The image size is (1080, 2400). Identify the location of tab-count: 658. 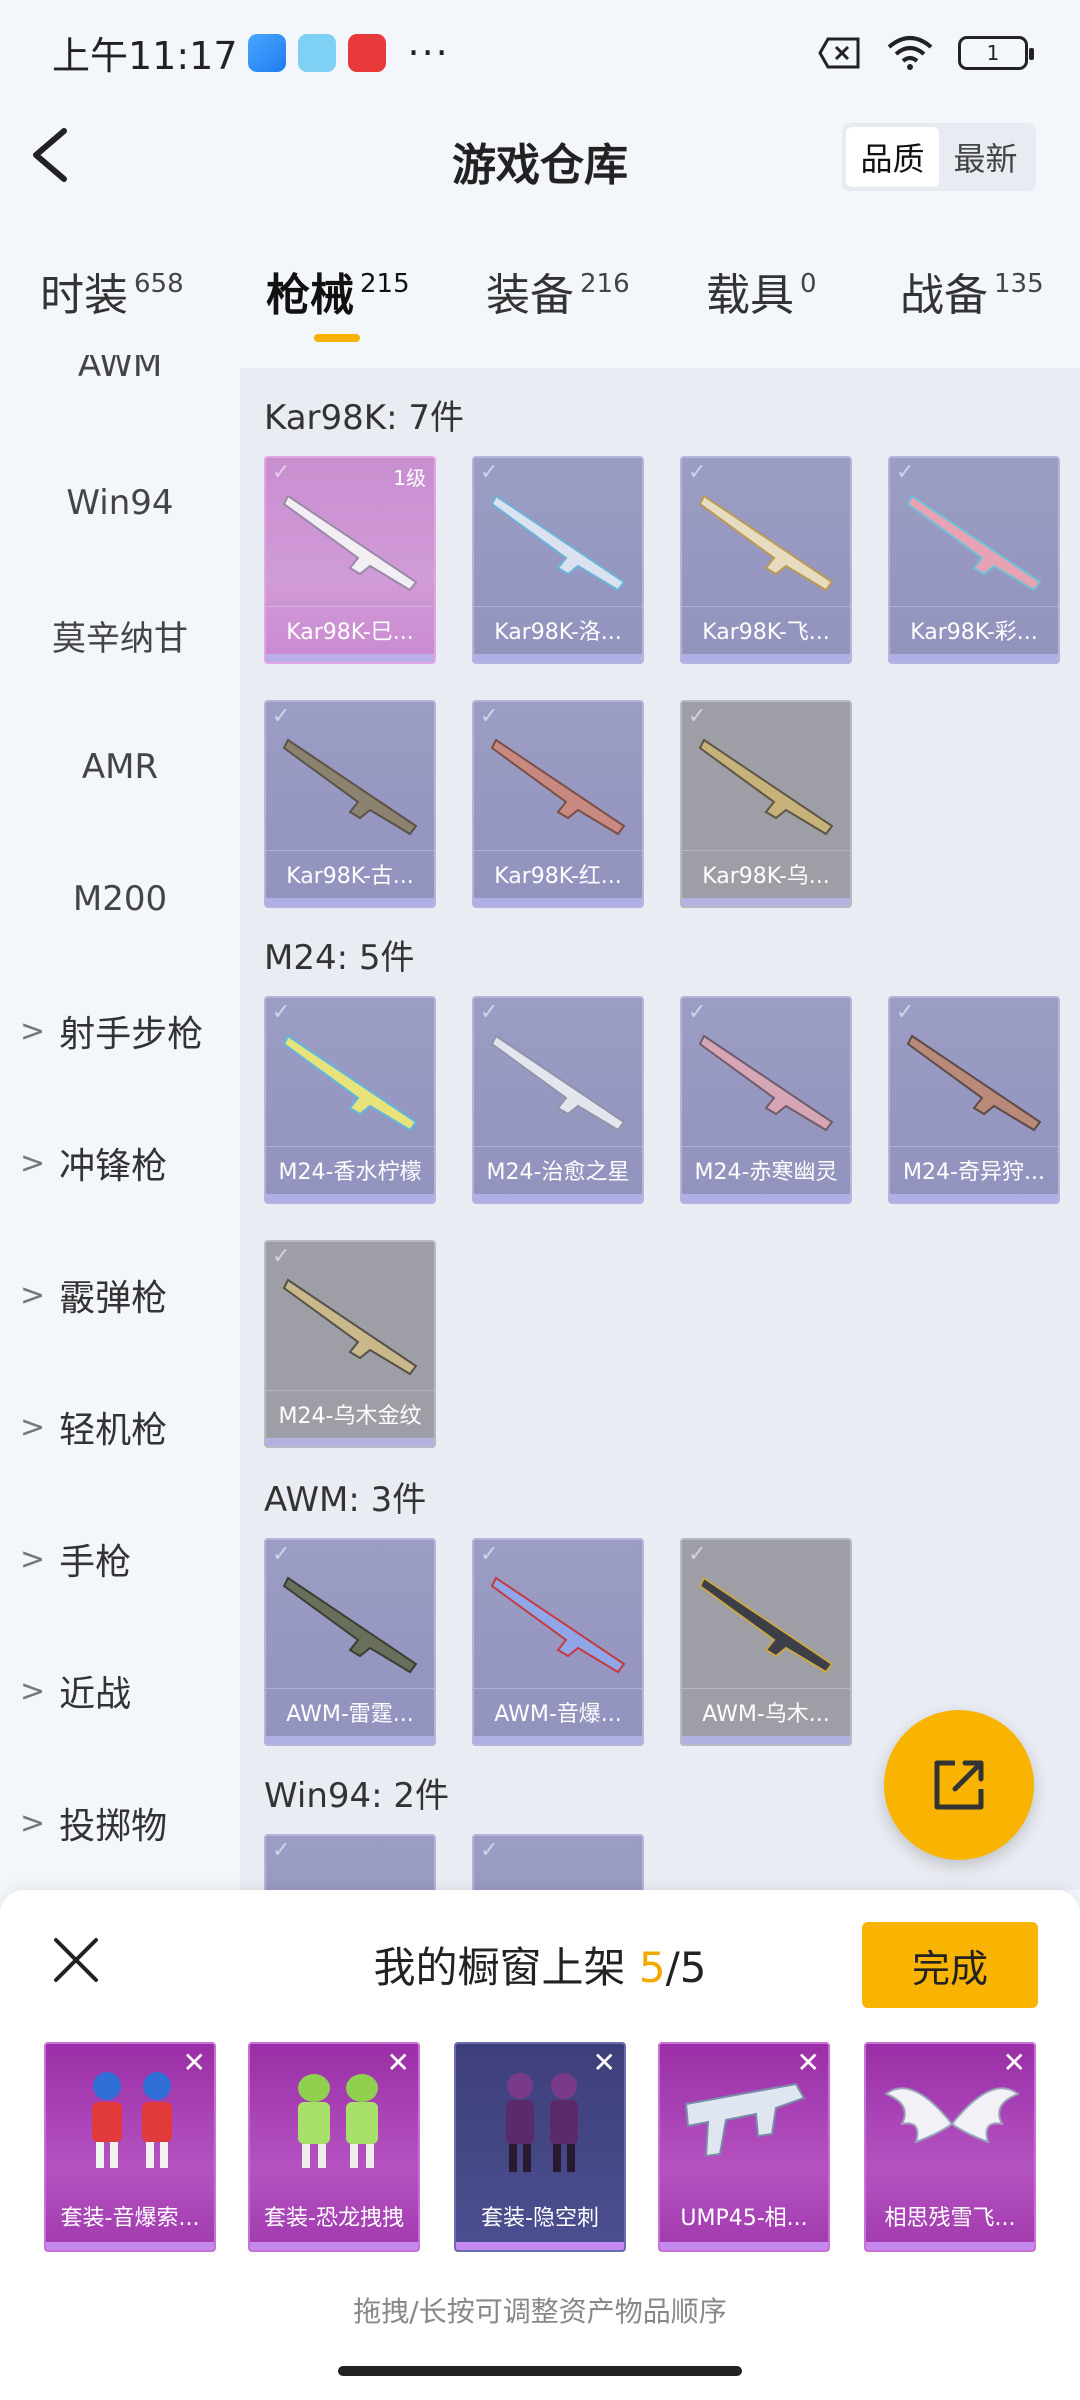
(159, 284).